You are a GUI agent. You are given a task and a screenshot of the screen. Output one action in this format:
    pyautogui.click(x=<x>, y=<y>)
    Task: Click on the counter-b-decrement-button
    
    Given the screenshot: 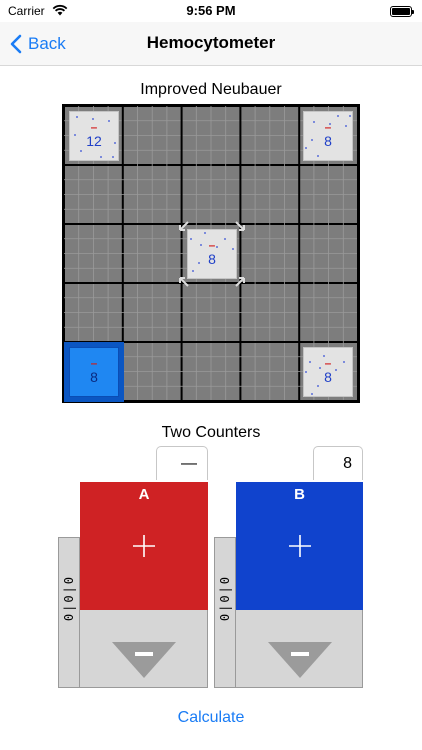 What is the action you would take?
    pyautogui.click(x=300, y=660)
    